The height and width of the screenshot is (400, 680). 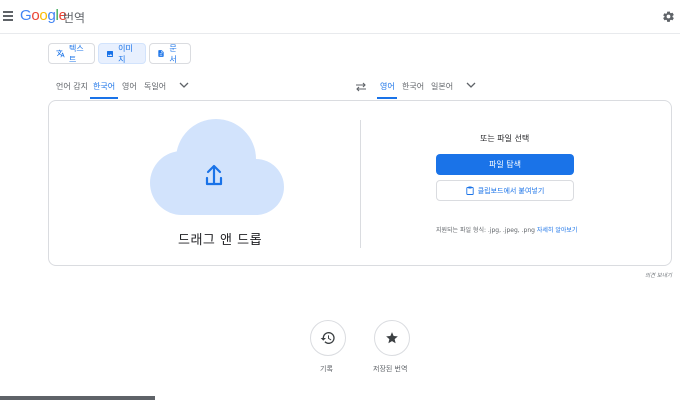 I want to click on document-icon, so click(x=161, y=53).